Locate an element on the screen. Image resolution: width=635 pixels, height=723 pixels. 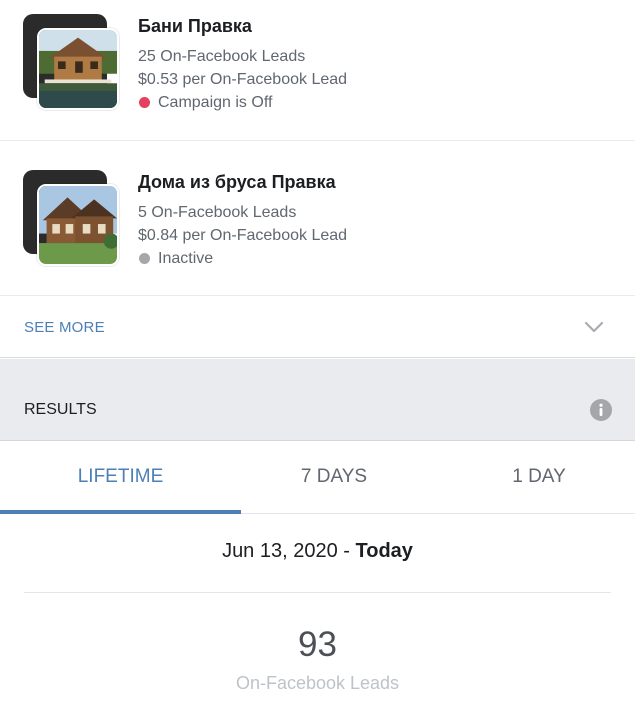
campaign-status: Campaign is Off is located at coordinates (242, 102).